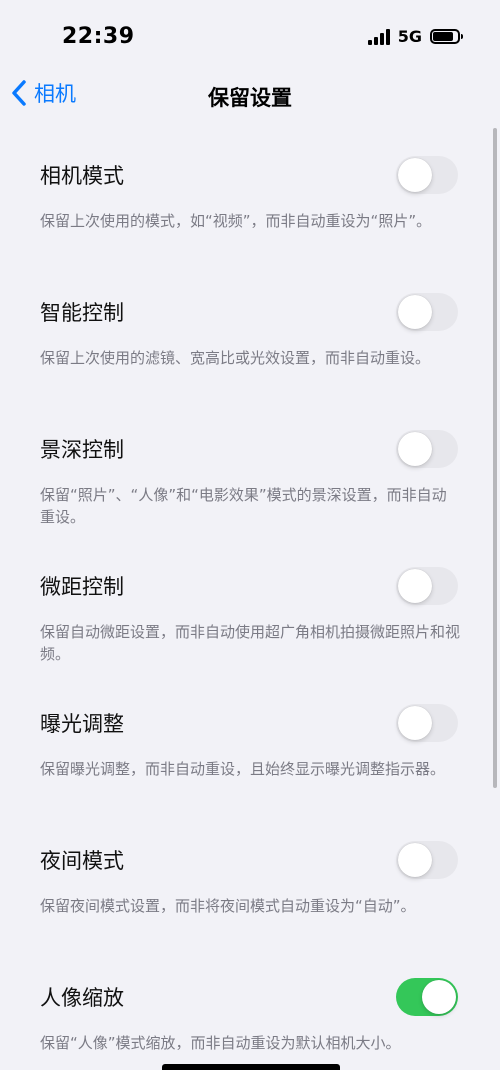 The image size is (500, 1070). I want to click on setting-group-camera-mode: 相机模式 保留上次使用的模式，如“视频”，而非自动重设为“照片”。, so click(250, 210).